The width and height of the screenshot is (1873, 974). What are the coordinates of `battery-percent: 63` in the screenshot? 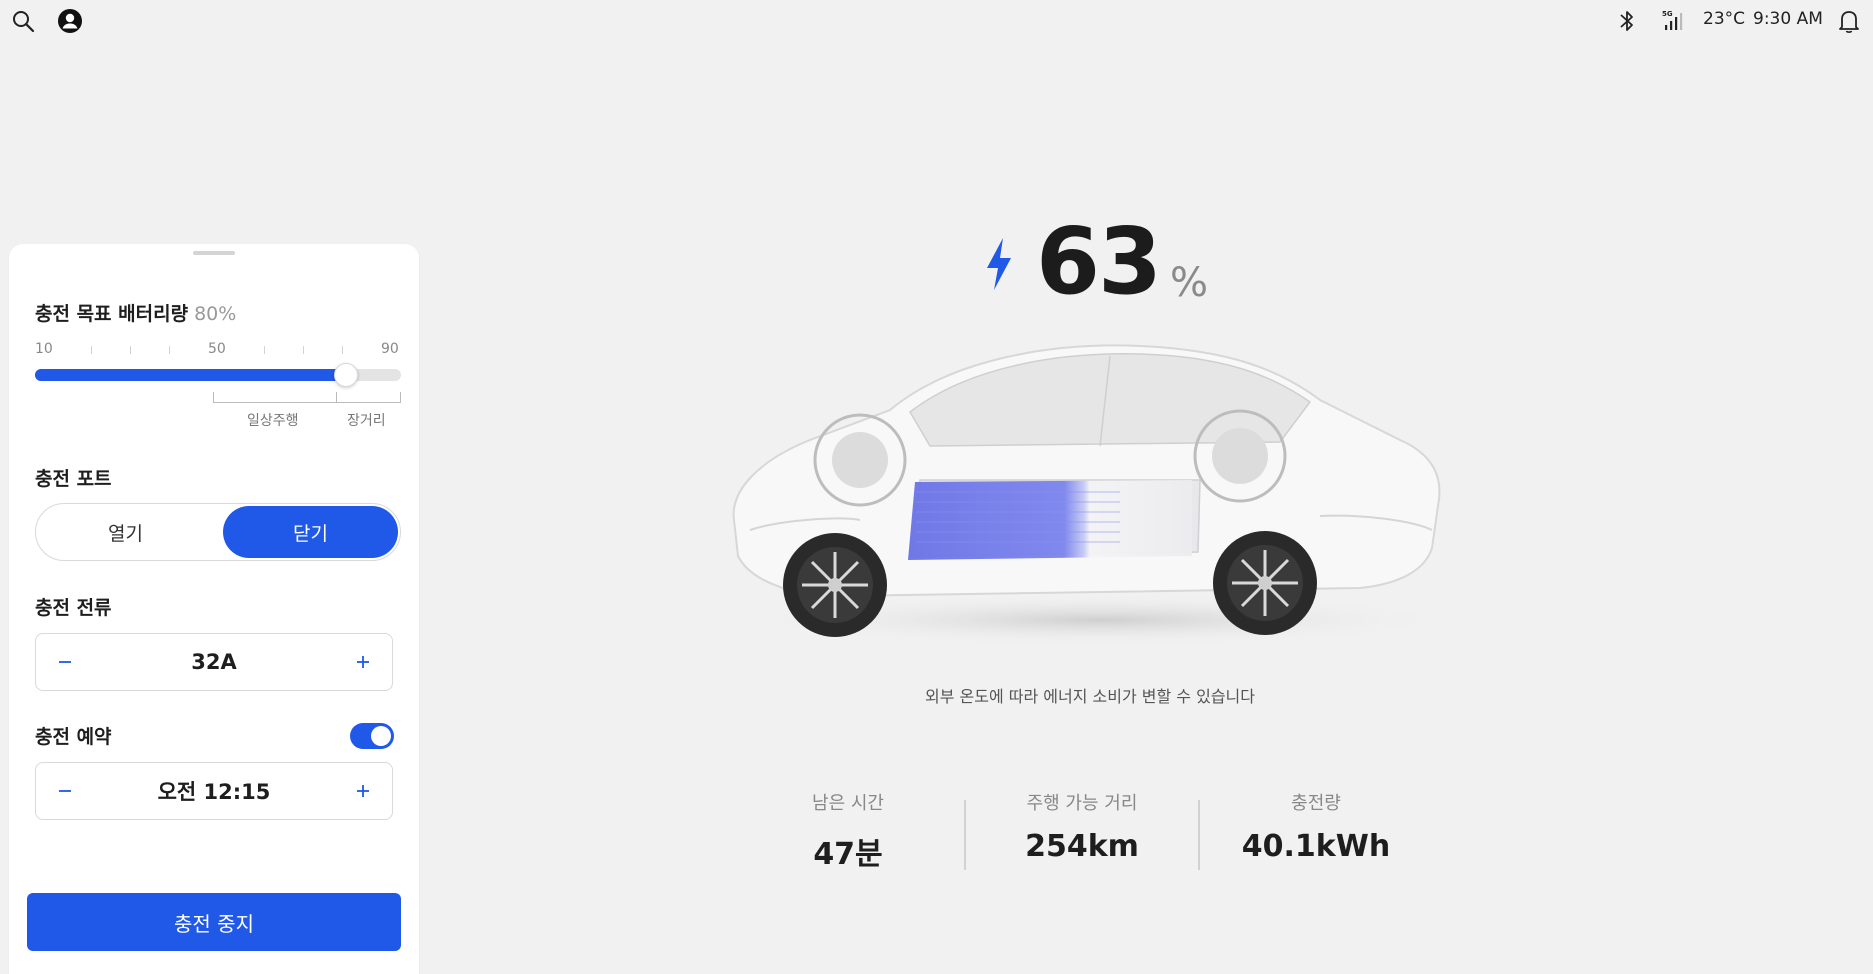 It's located at (1099, 261).